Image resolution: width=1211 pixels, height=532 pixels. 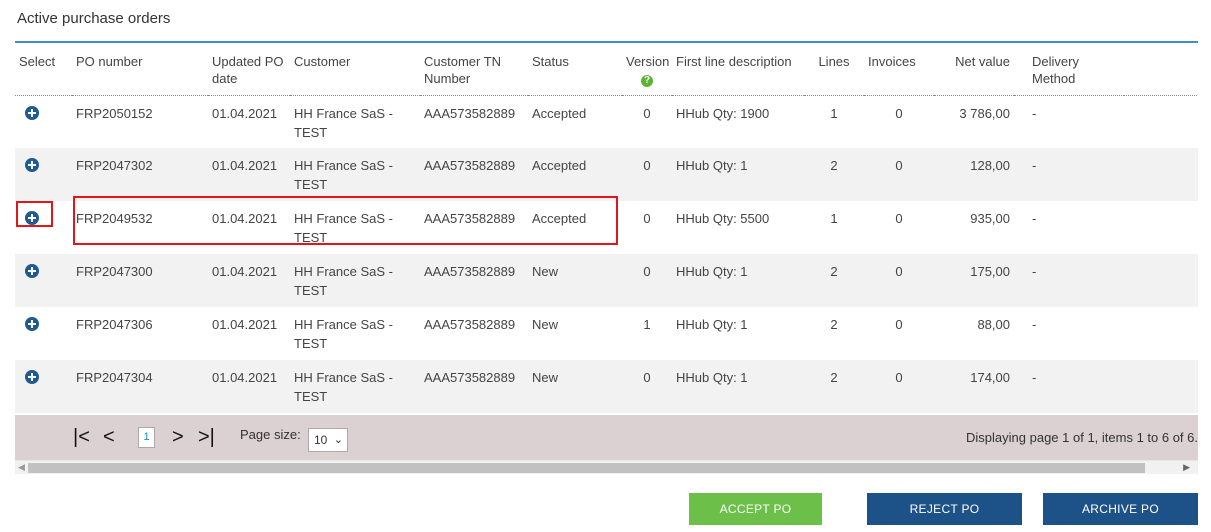 I want to click on net-value-cell: 174,00, so click(x=974, y=386).